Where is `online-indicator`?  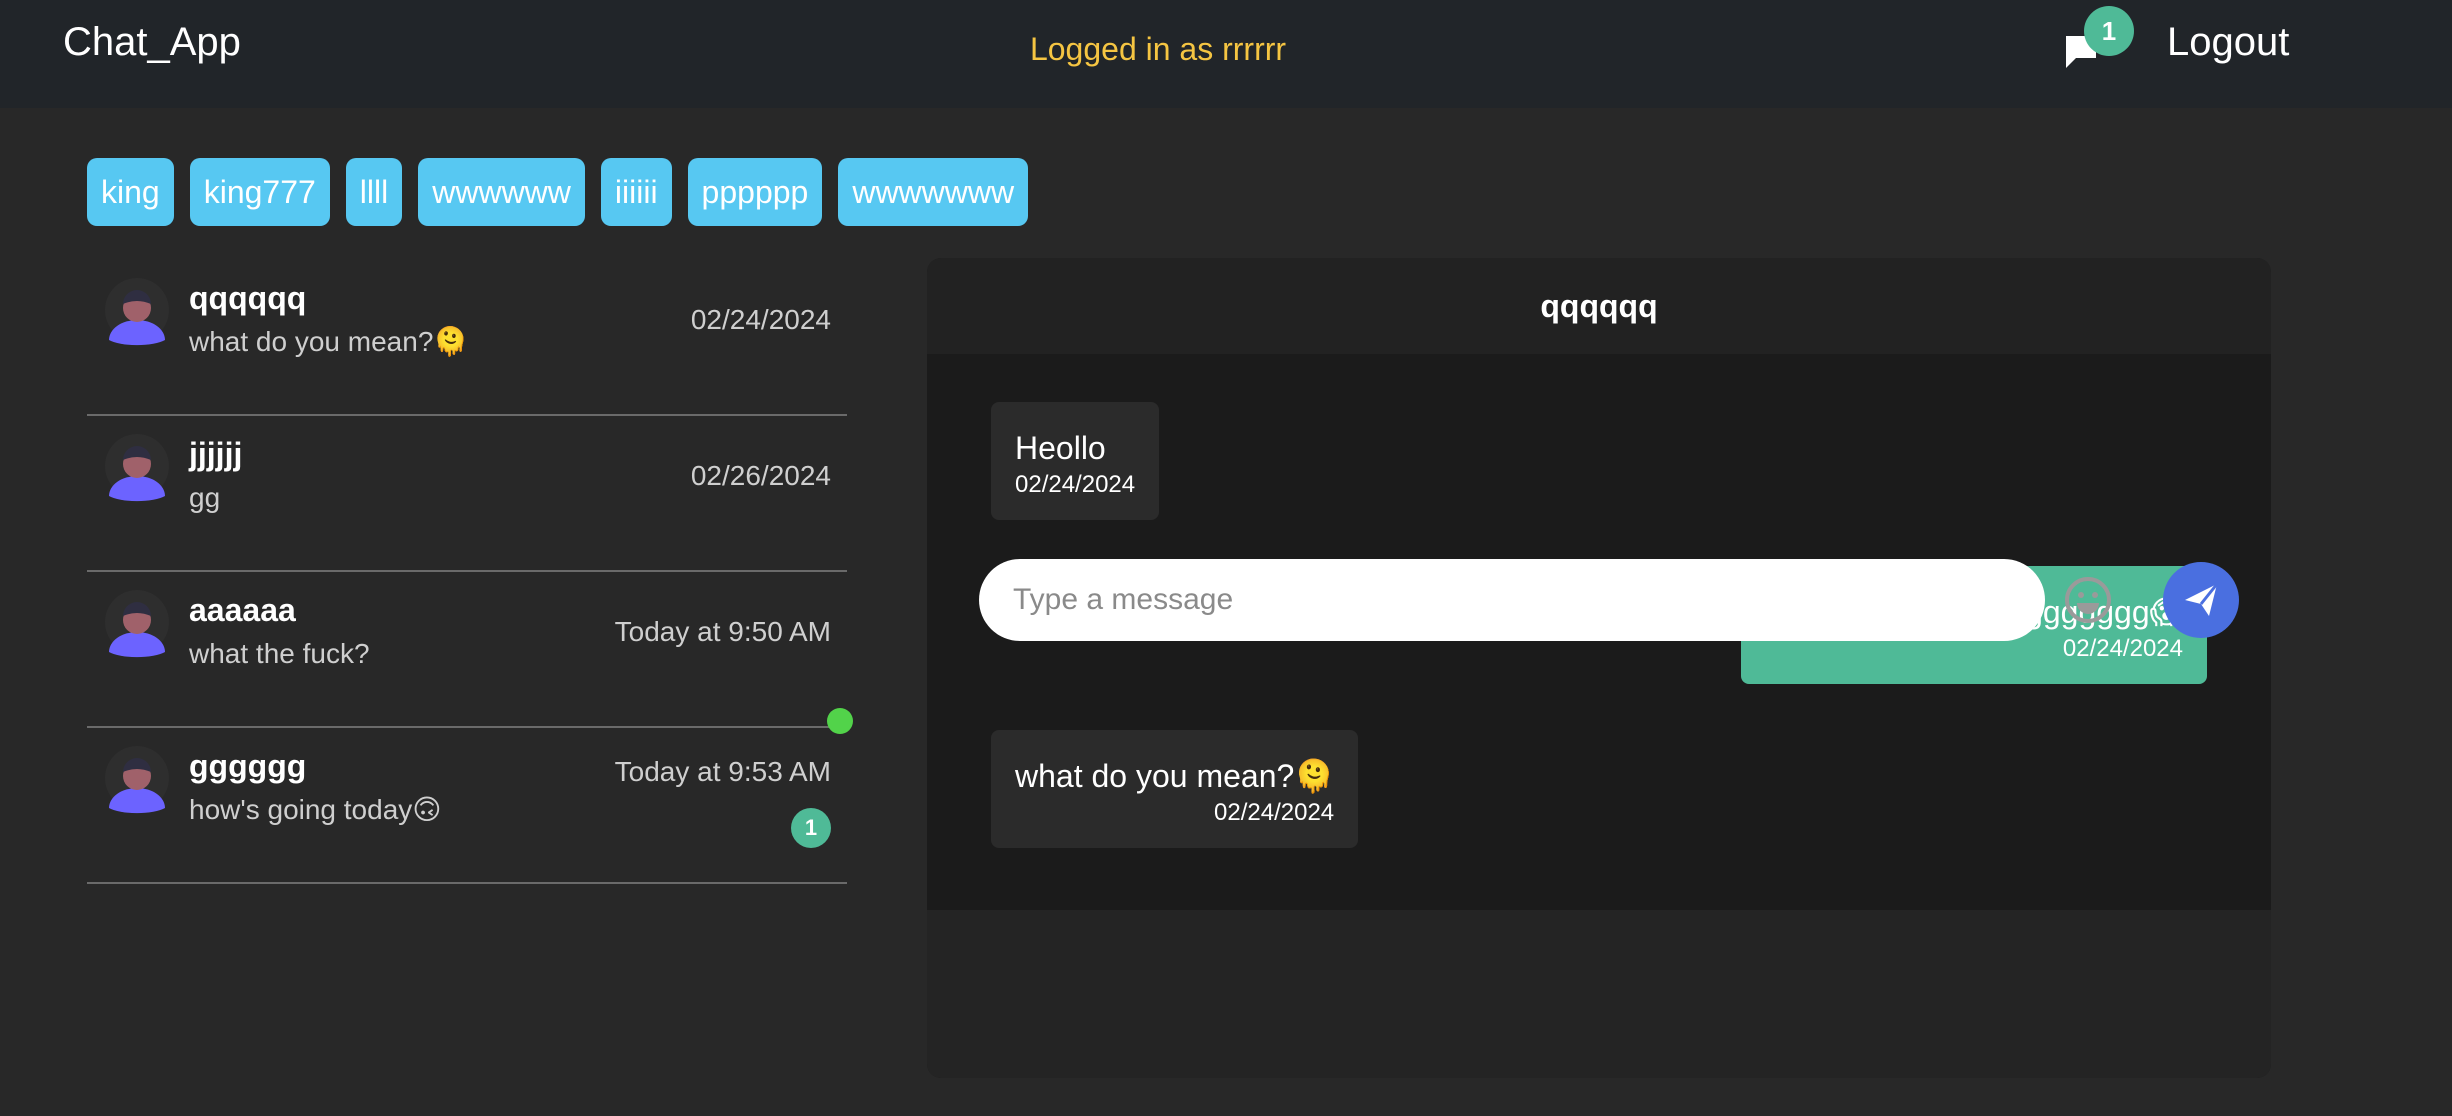
online-indicator is located at coordinates (840, 721).